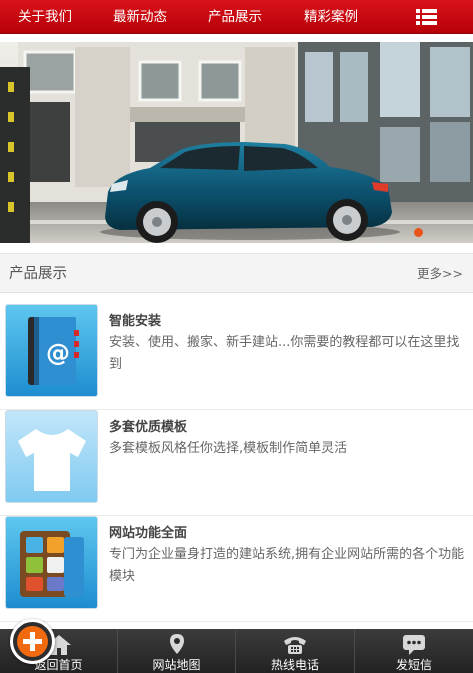  I want to click on telephone-icon, so click(295, 645).